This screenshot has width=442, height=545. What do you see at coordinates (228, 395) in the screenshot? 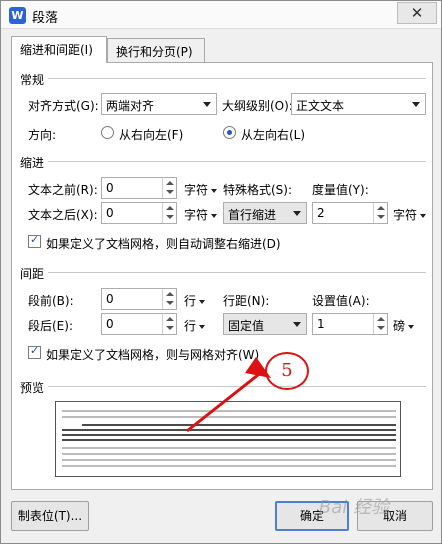
I see `annotation-arrow` at bounding box center [228, 395].